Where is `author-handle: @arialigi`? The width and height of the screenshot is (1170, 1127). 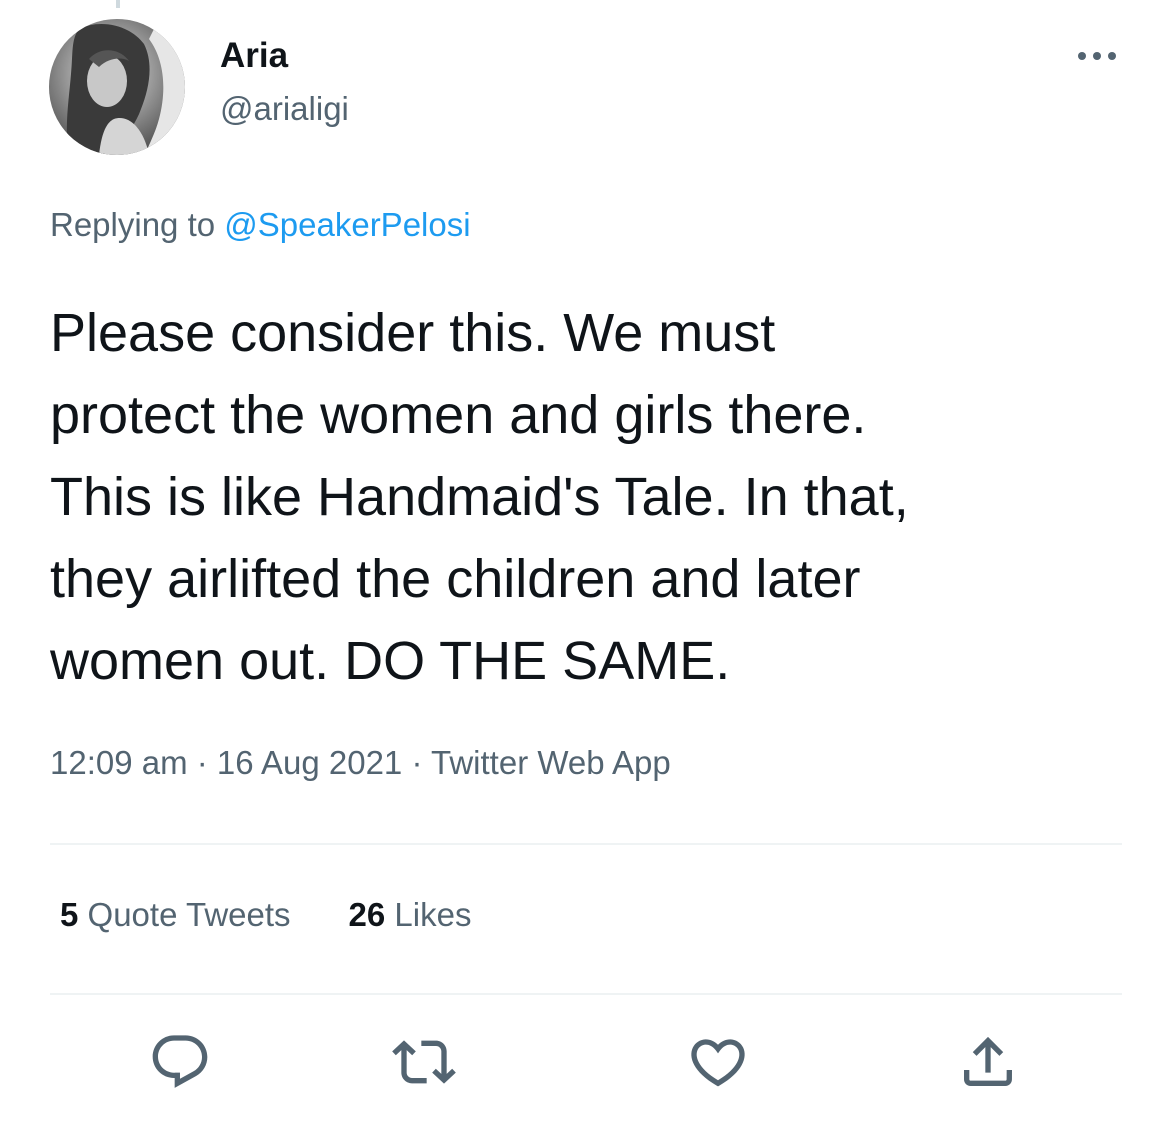
author-handle: @arialigi is located at coordinates (284, 109).